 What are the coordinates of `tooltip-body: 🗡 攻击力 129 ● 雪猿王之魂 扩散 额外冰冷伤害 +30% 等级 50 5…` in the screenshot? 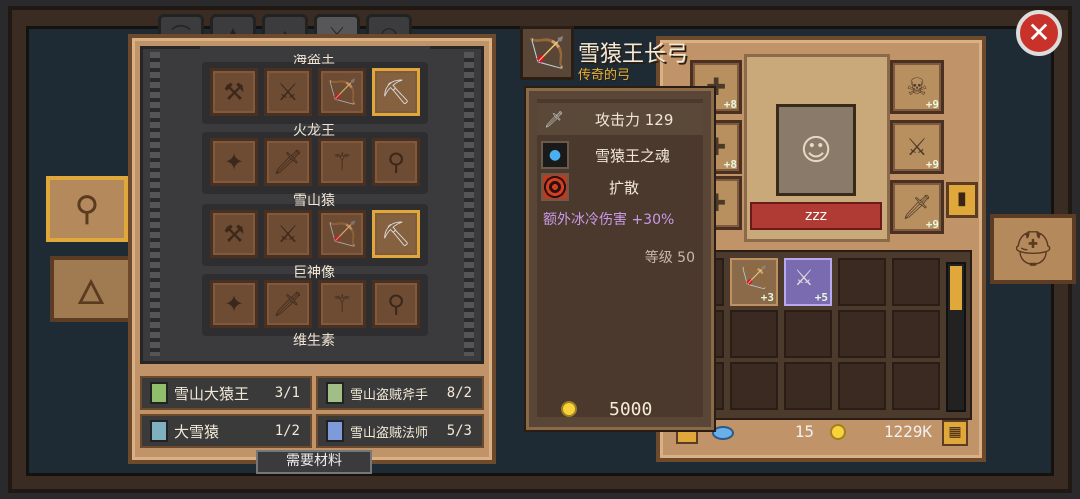 It's located at (620, 259).